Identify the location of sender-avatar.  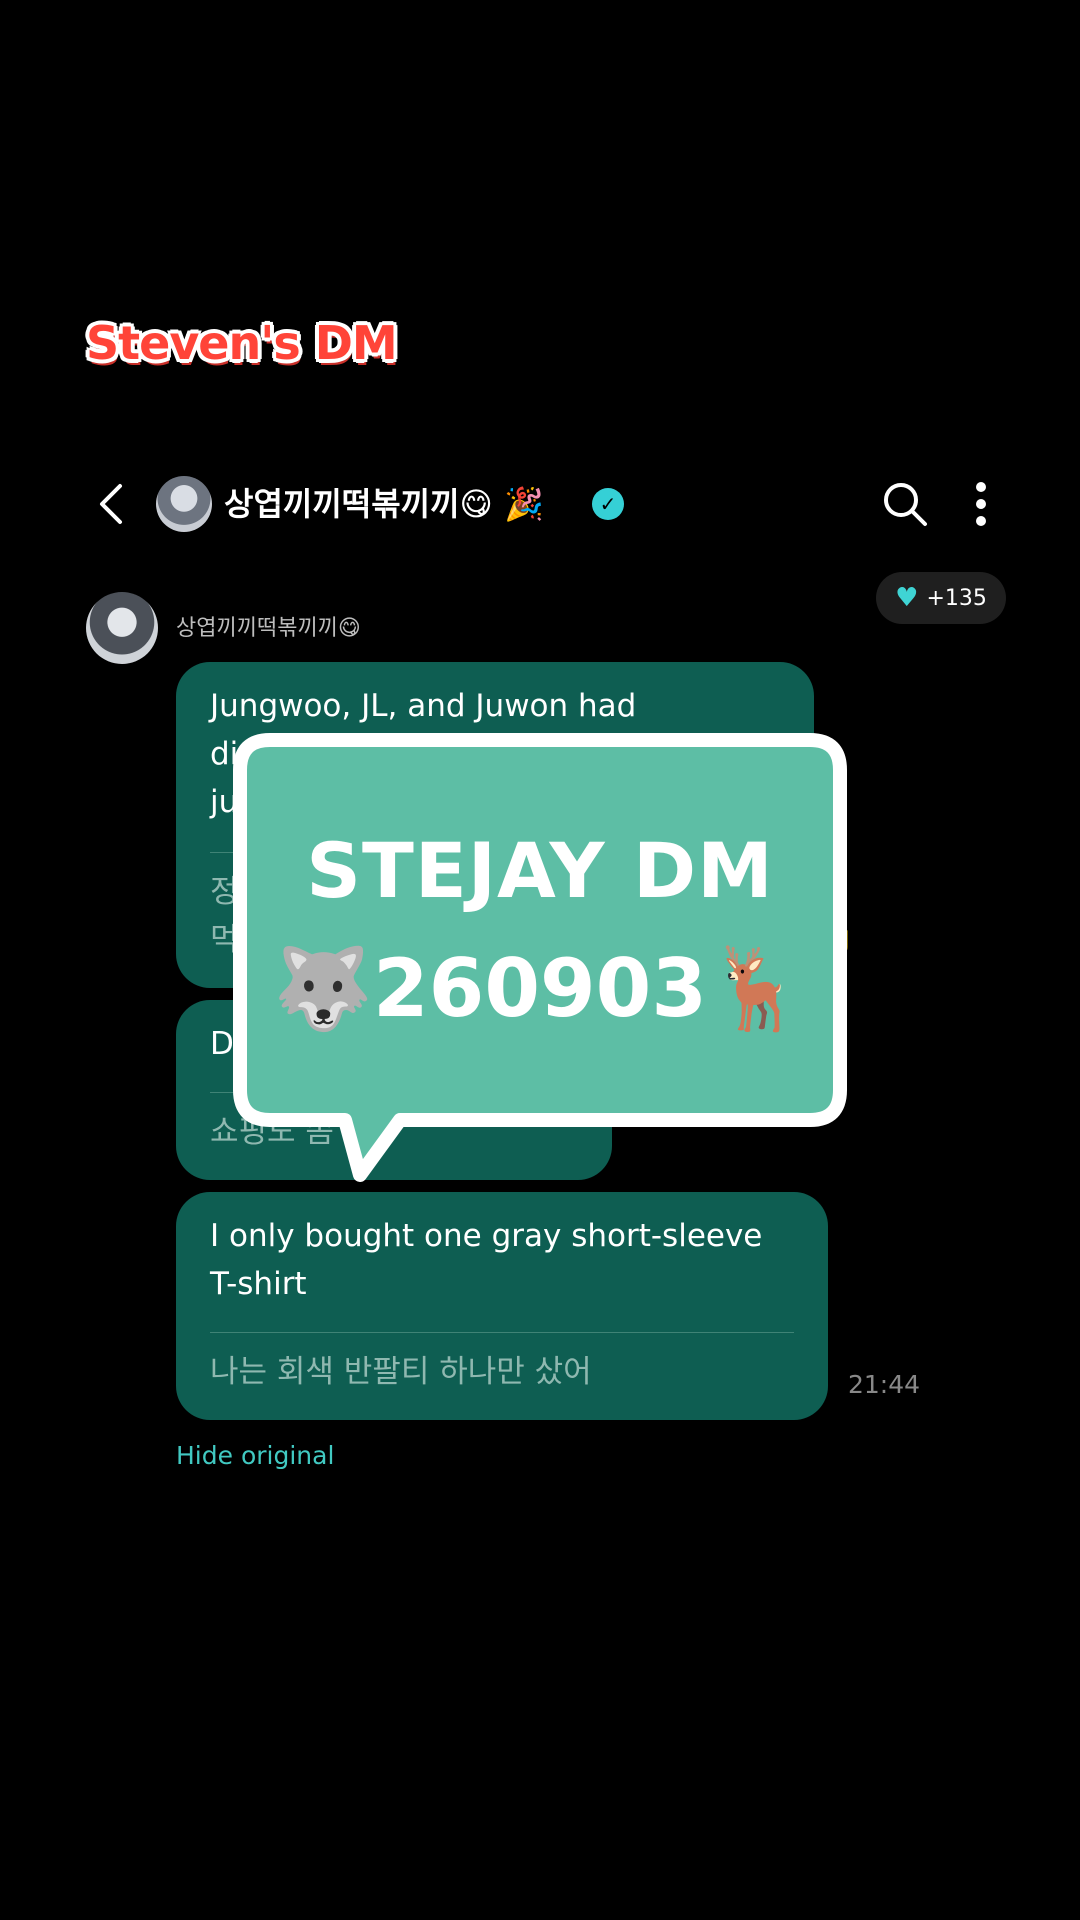
(122, 628).